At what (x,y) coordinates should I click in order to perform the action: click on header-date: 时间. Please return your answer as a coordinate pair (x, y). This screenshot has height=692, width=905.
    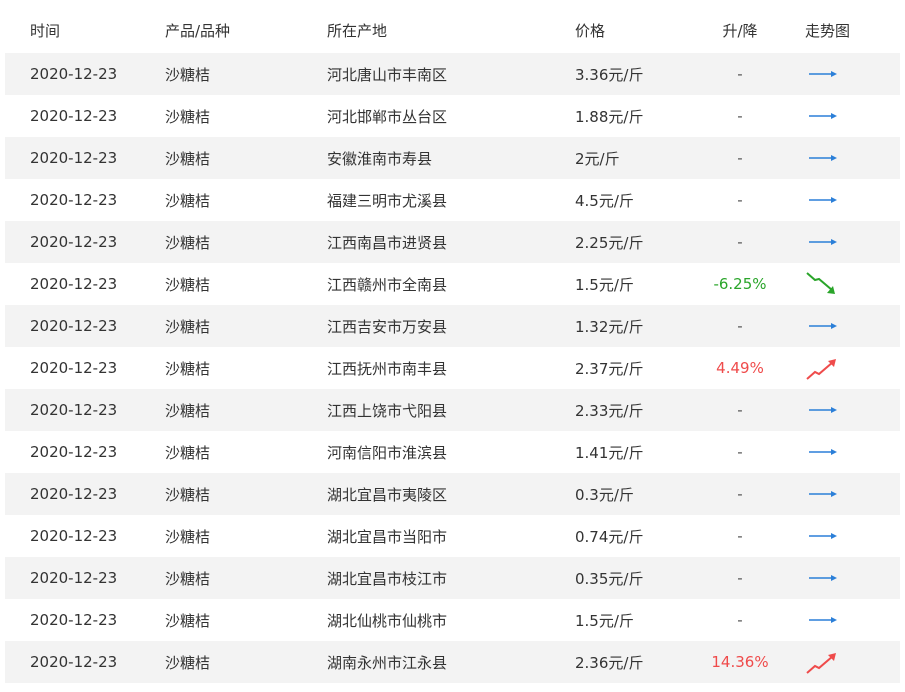
    Looking at the image, I should click on (45, 30).